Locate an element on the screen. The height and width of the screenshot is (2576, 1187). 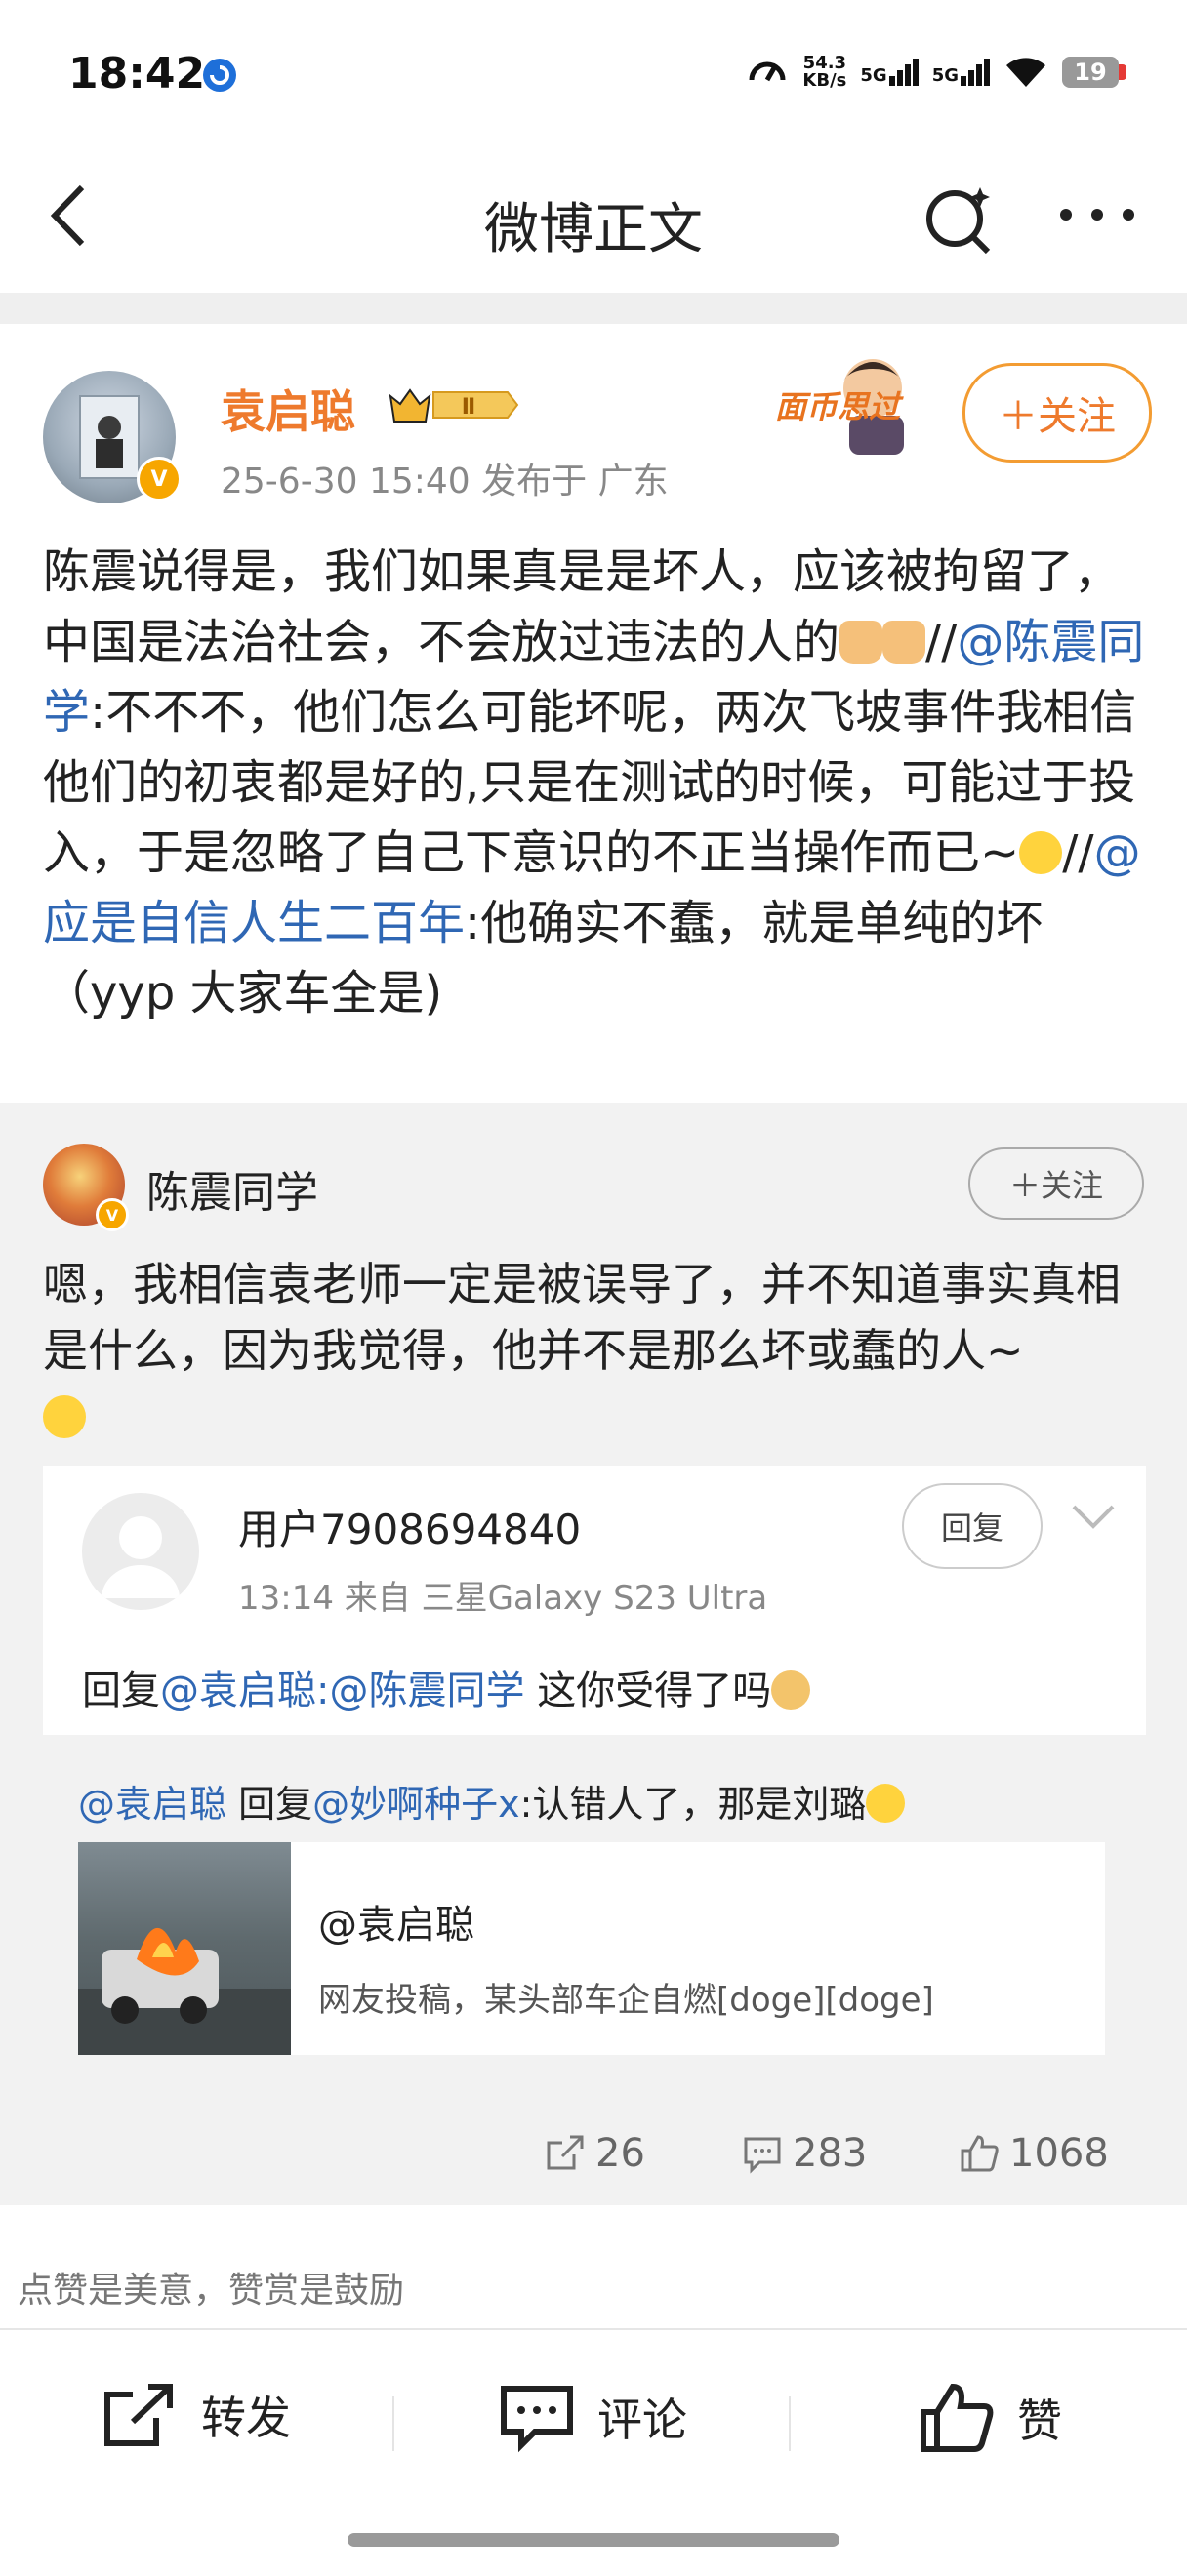
search-icon is located at coordinates (960, 220).